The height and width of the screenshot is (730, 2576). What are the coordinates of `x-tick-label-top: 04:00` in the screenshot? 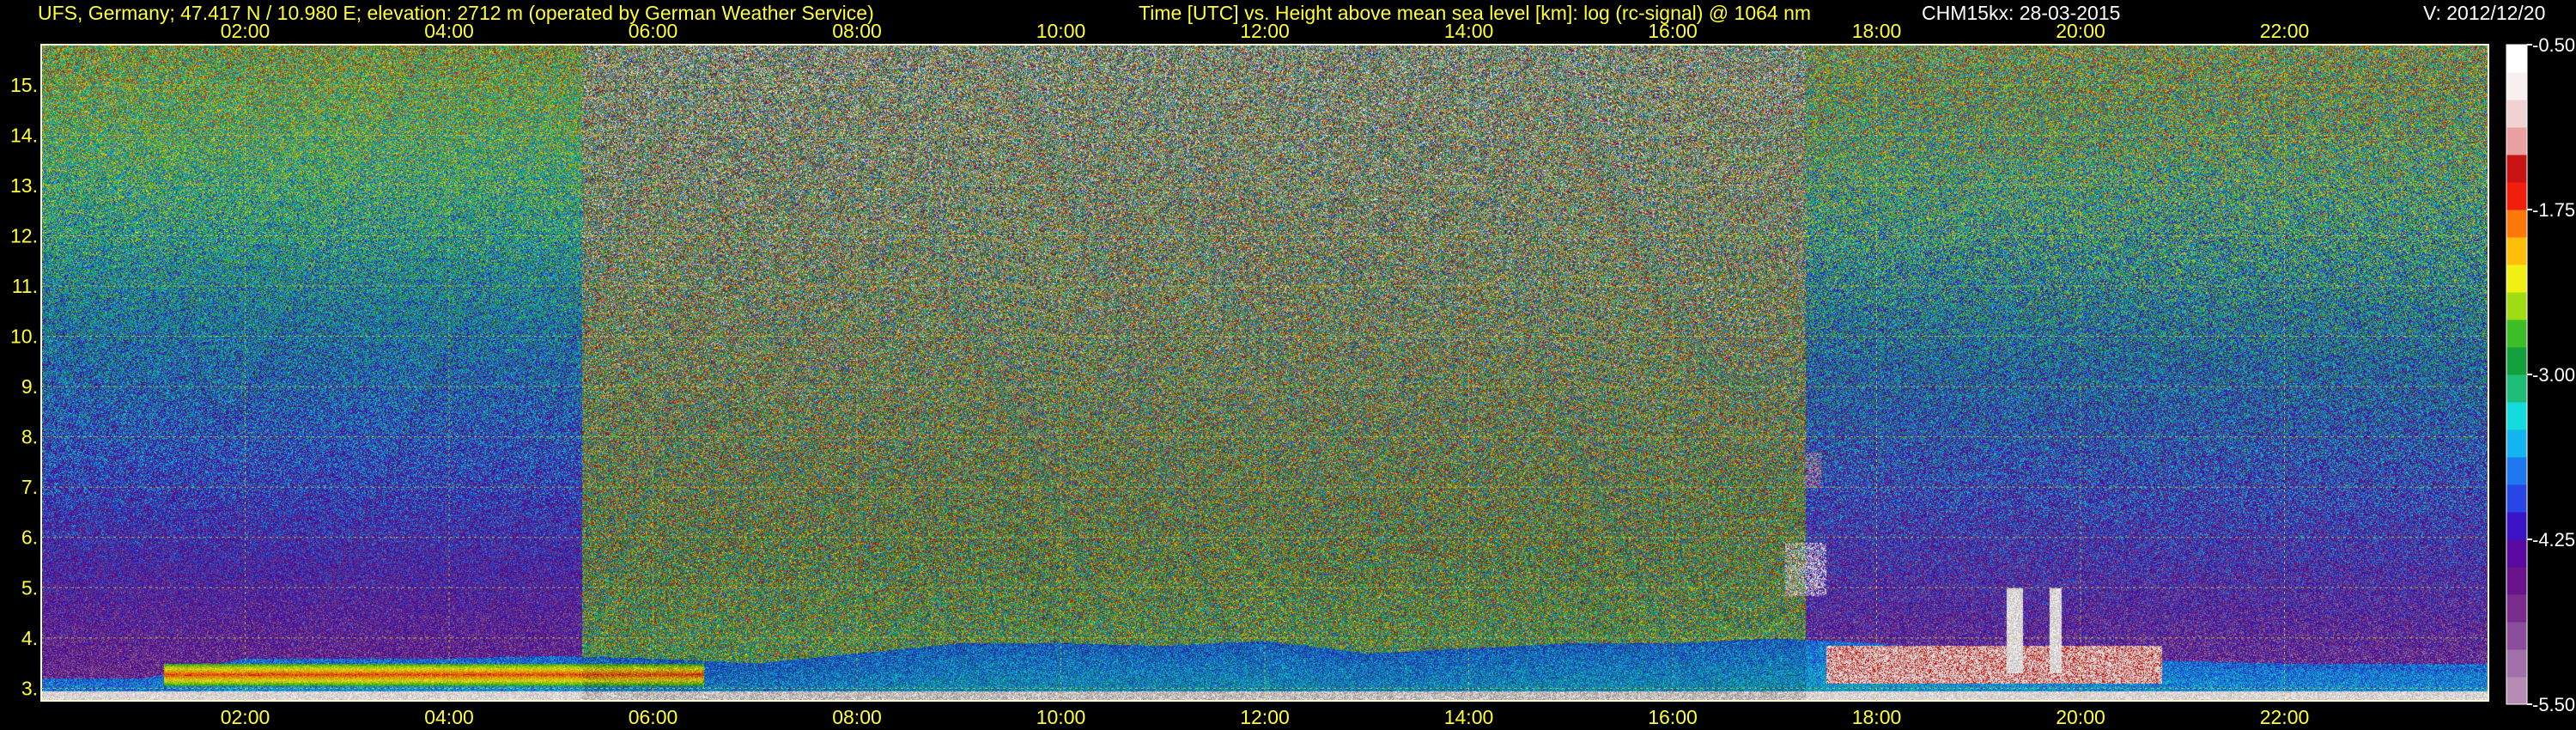 It's located at (449, 31).